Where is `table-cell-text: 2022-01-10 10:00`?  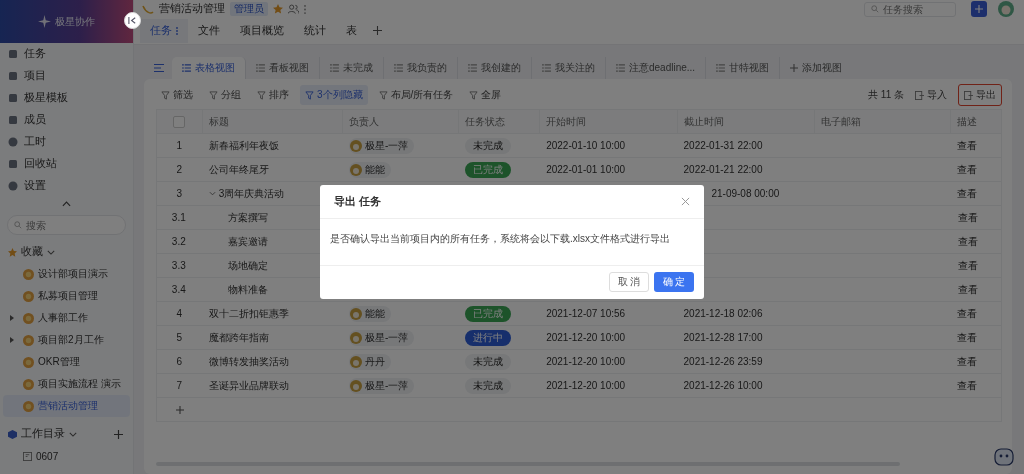 table-cell-text: 2022-01-10 10:00 is located at coordinates (586, 146).